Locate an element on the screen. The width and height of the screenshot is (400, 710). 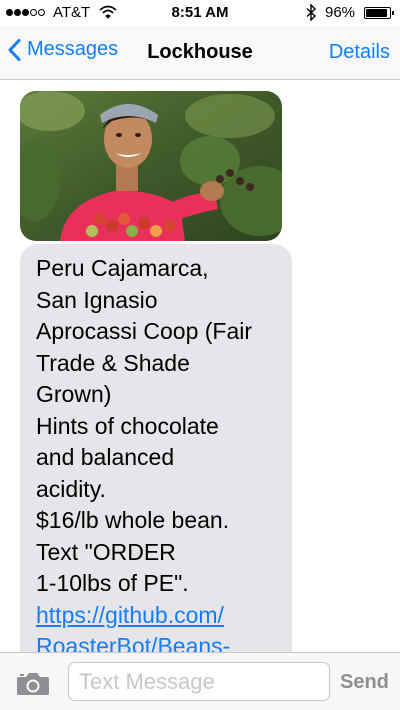
status-bar: AT&T 8:51 AM 96% is located at coordinates (200, 13).